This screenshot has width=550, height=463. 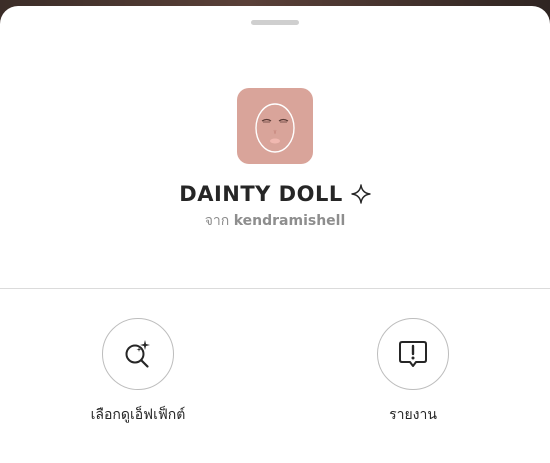 I want to click on doll-face-icon, so click(x=275, y=128).